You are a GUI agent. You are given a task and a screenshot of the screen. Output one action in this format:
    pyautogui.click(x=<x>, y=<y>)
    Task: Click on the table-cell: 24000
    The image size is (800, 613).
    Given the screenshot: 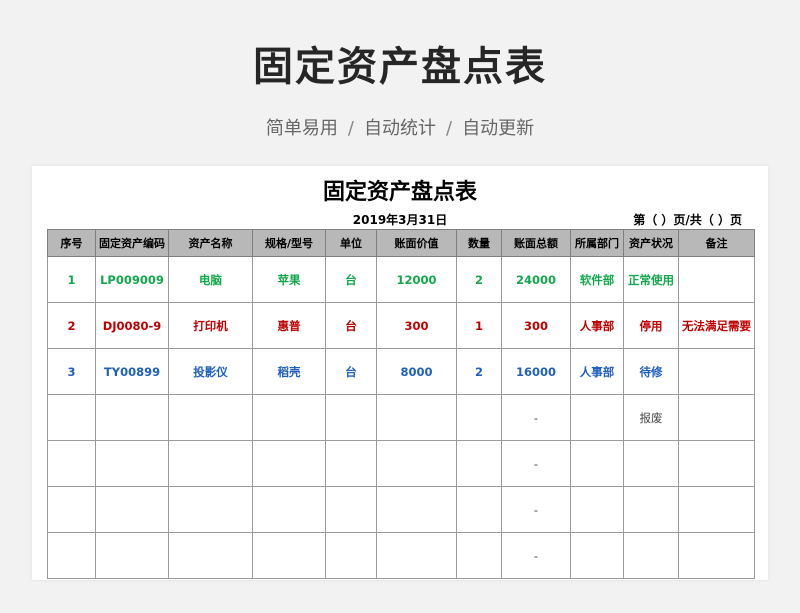 What is the action you would take?
    pyautogui.click(x=536, y=279)
    